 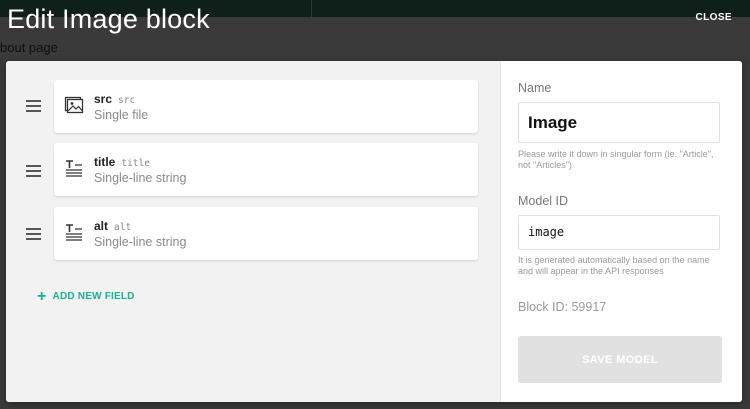 What do you see at coordinates (74, 105) in the screenshot?
I see `image-file-icon` at bounding box center [74, 105].